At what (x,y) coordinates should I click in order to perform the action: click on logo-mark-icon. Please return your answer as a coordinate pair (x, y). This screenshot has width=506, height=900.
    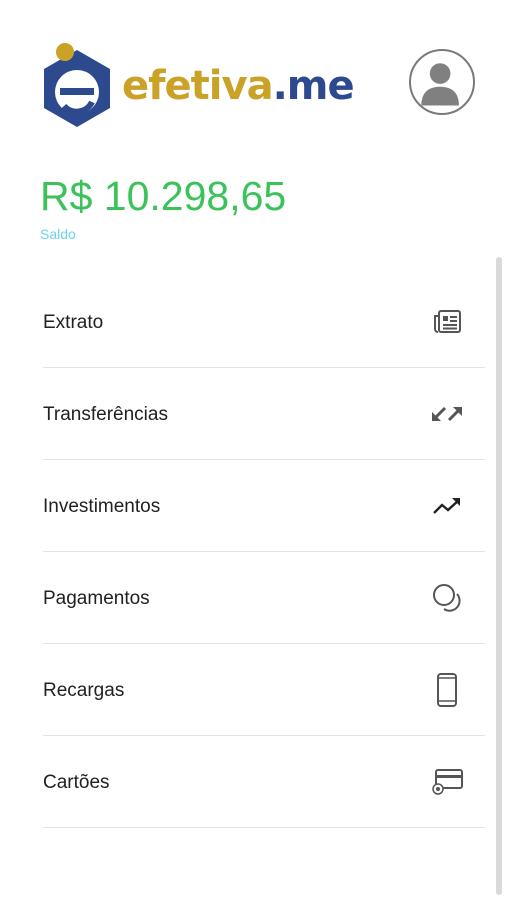
    Looking at the image, I should click on (77, 85).